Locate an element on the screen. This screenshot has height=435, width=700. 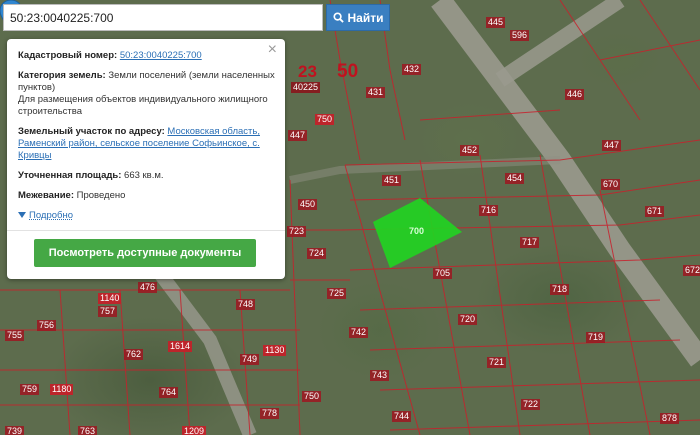
plot-label: 718 is located at coordinates (560, 289).